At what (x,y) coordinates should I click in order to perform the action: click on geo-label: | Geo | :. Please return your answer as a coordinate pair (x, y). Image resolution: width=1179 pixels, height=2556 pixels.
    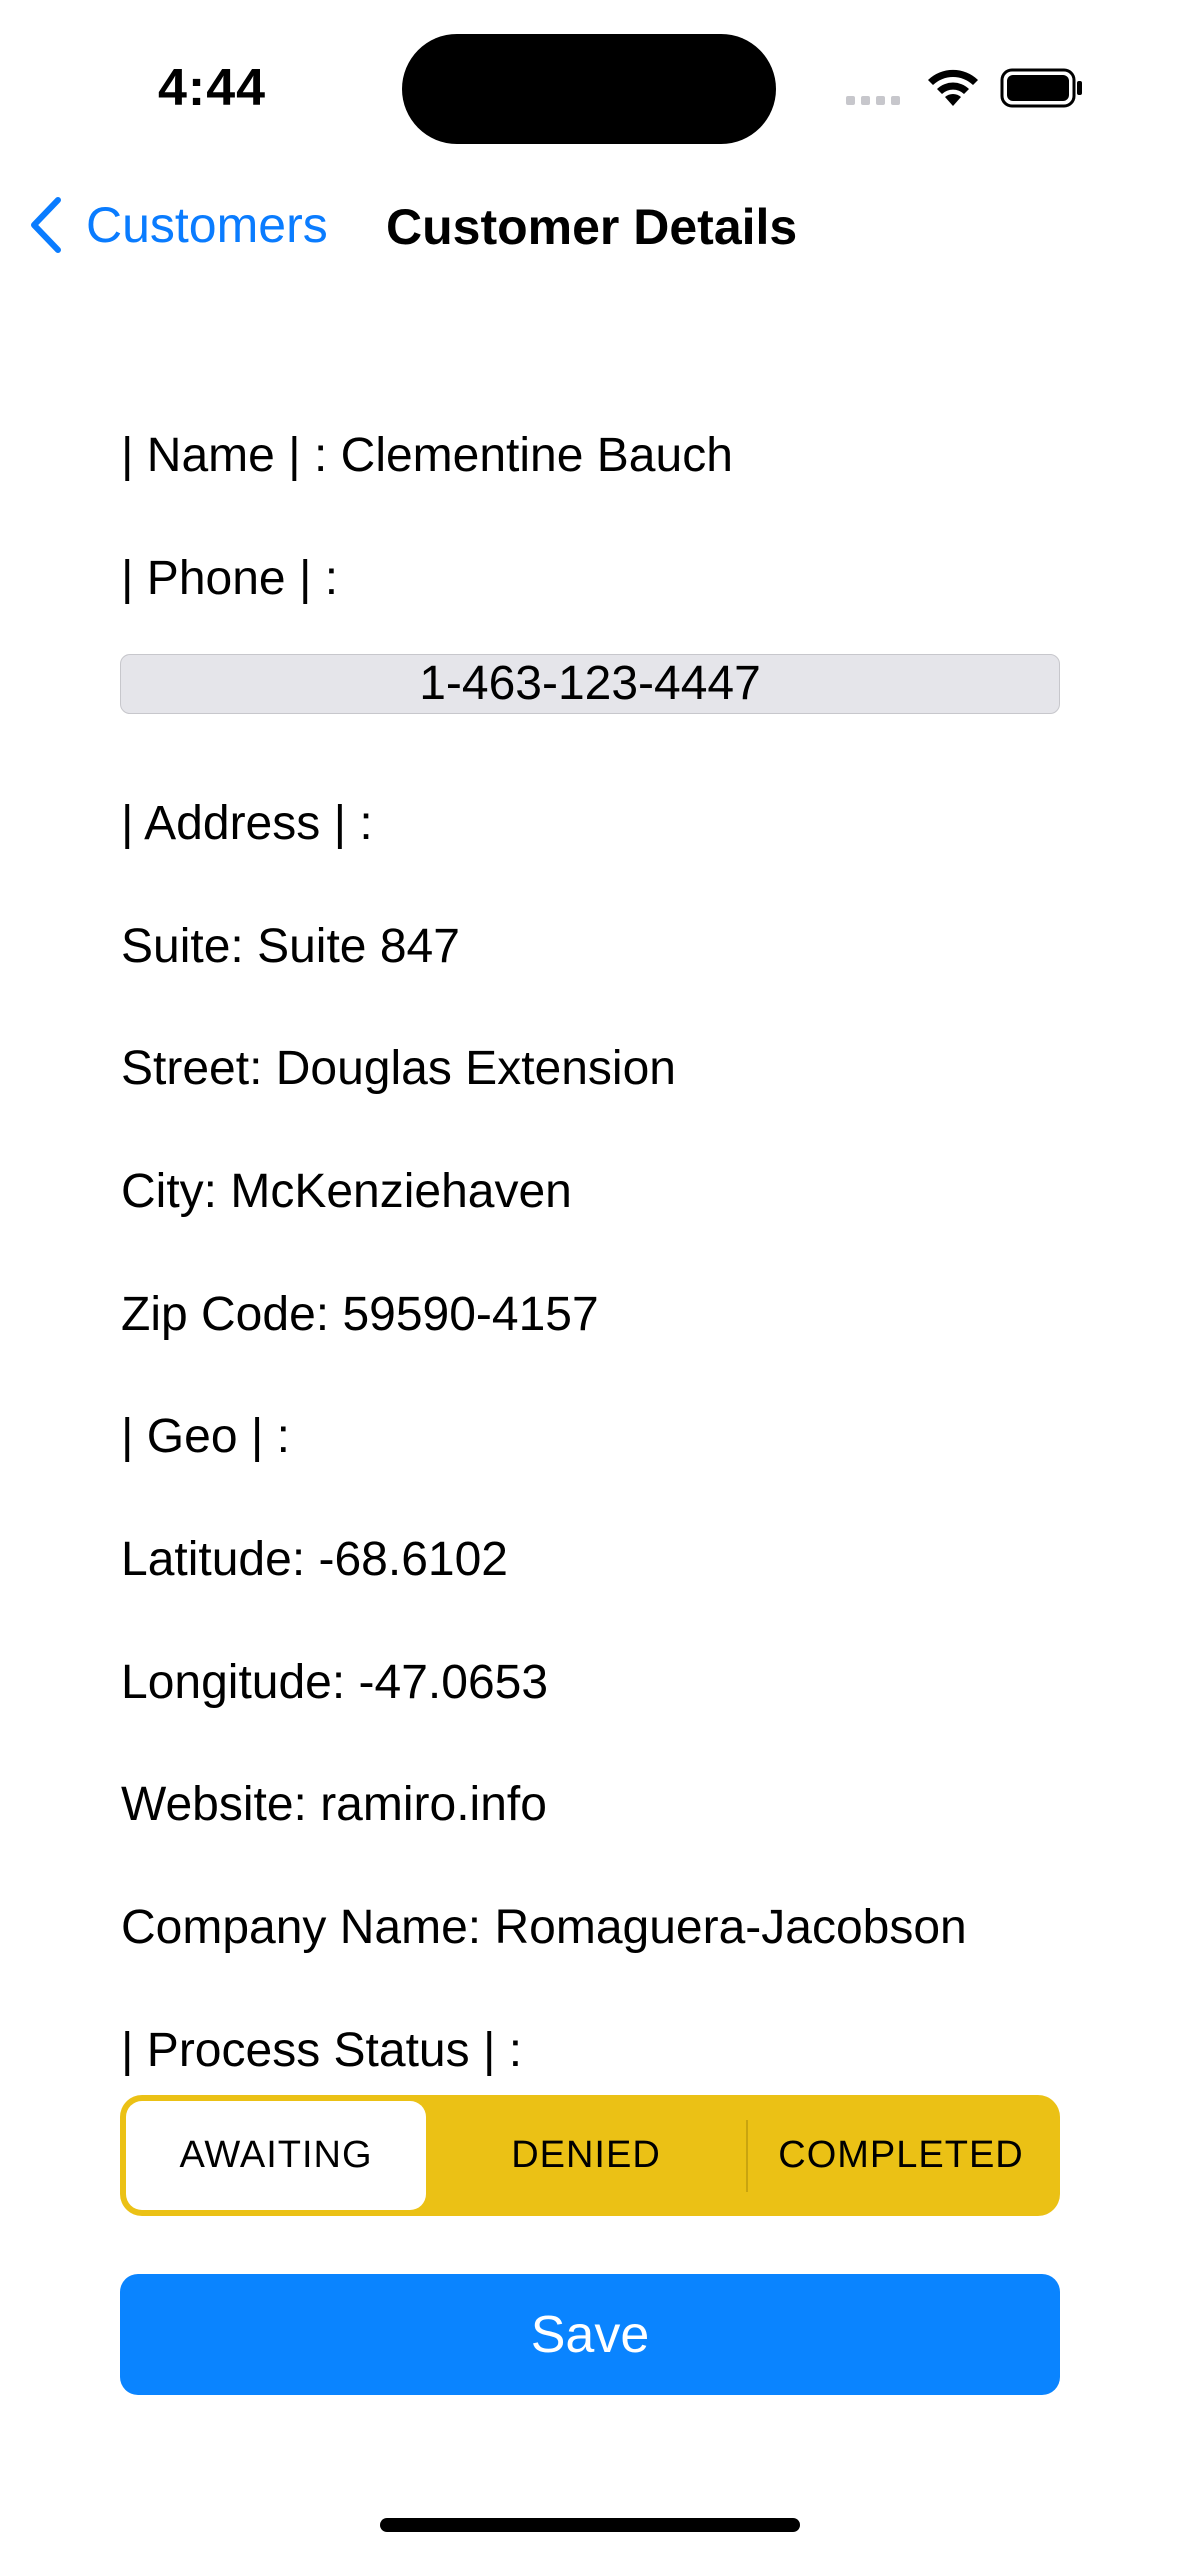
    Looking at the image, I should click on (206, 1436).